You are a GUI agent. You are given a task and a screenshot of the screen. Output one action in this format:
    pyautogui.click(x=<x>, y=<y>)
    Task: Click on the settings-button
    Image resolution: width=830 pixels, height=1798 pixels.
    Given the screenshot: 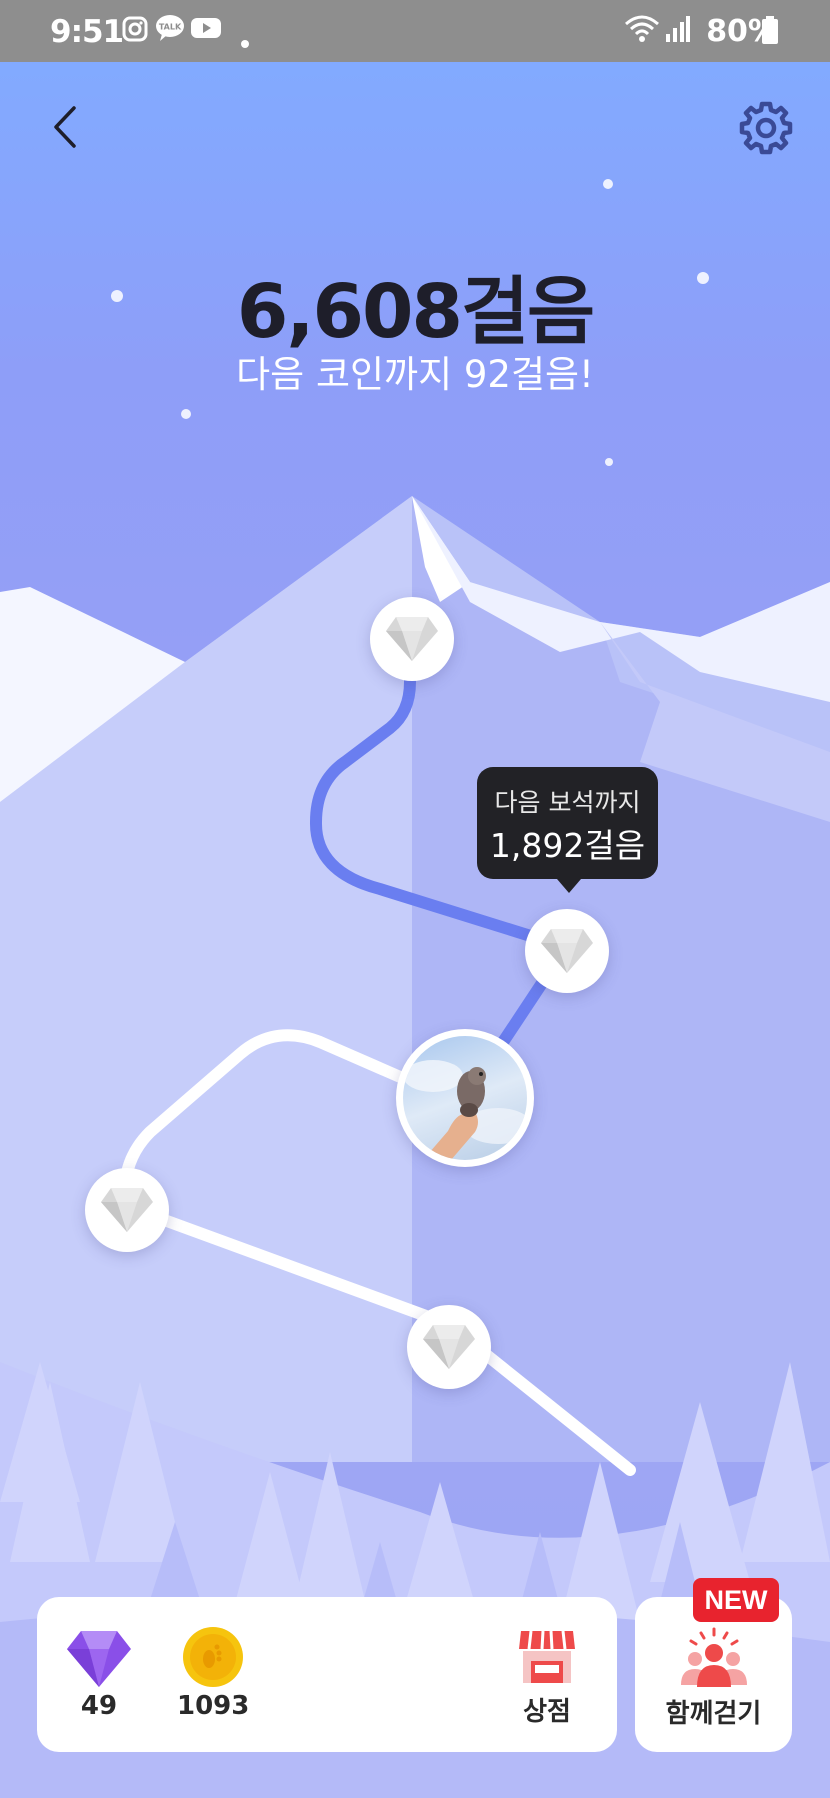 What is the action you would take?
    pyautogui.click(x=766, y=128)
    